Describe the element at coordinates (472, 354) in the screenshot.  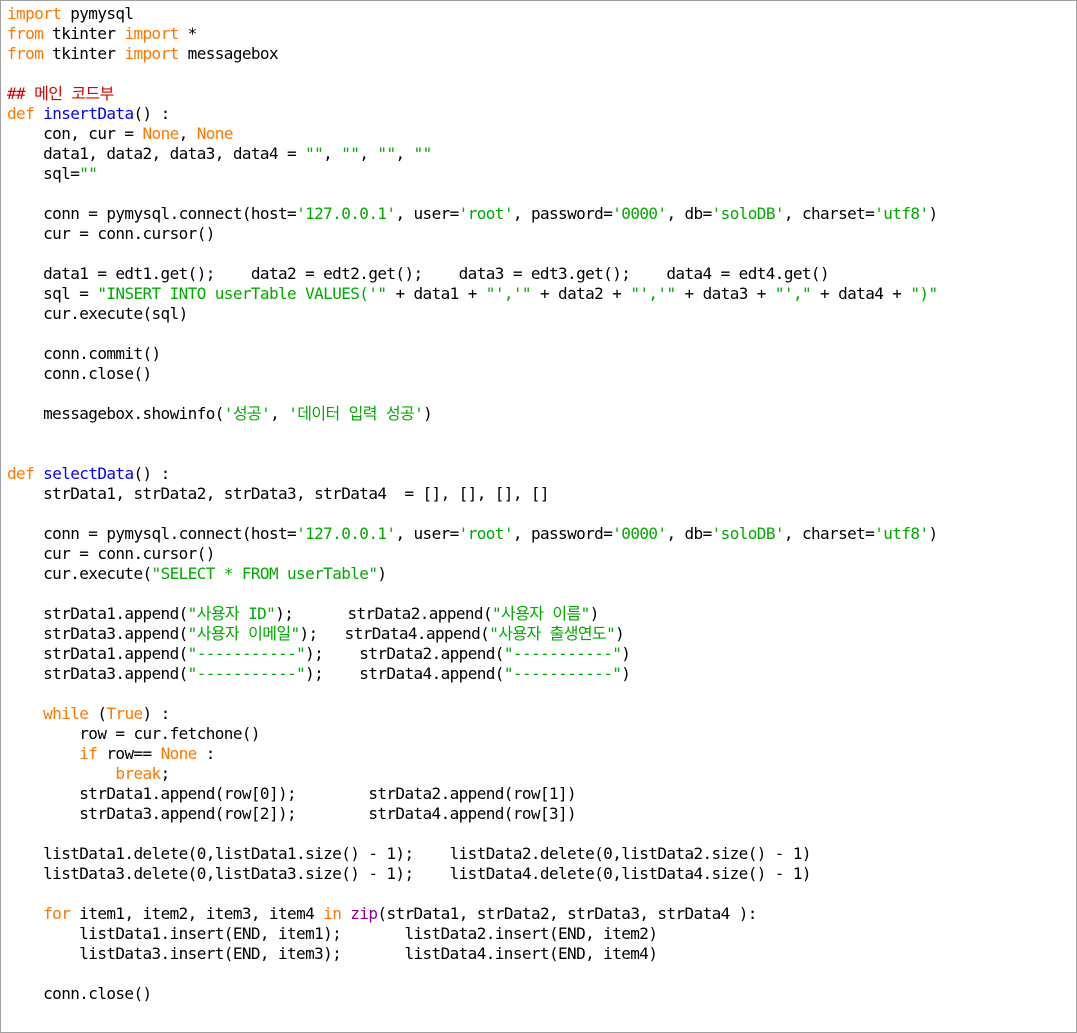
I see `code-line: conn.commit()` at that location.